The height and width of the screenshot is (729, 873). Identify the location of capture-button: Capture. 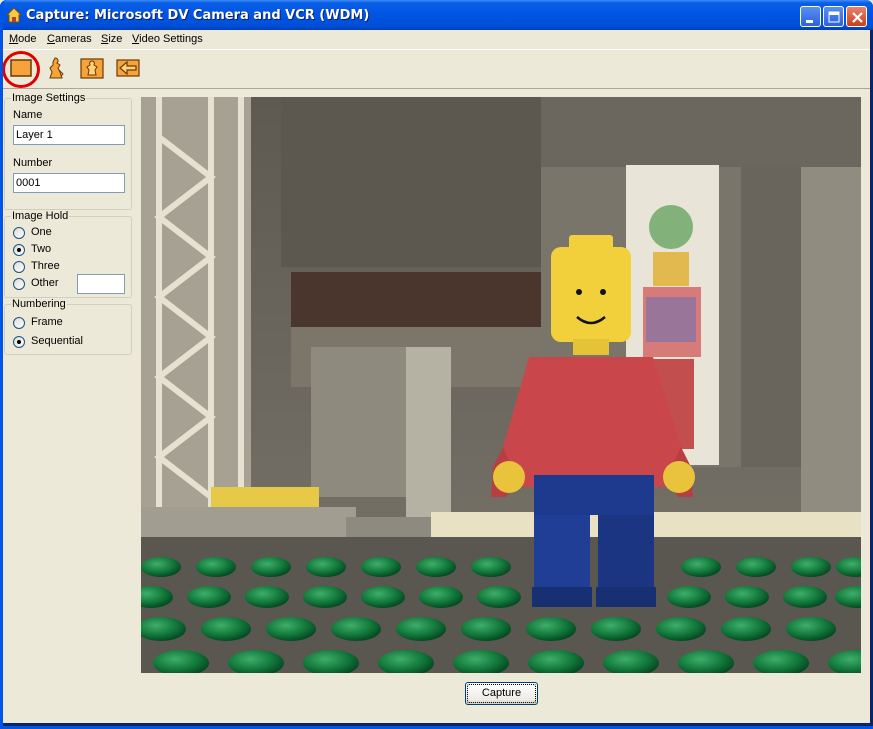
(501, 693).